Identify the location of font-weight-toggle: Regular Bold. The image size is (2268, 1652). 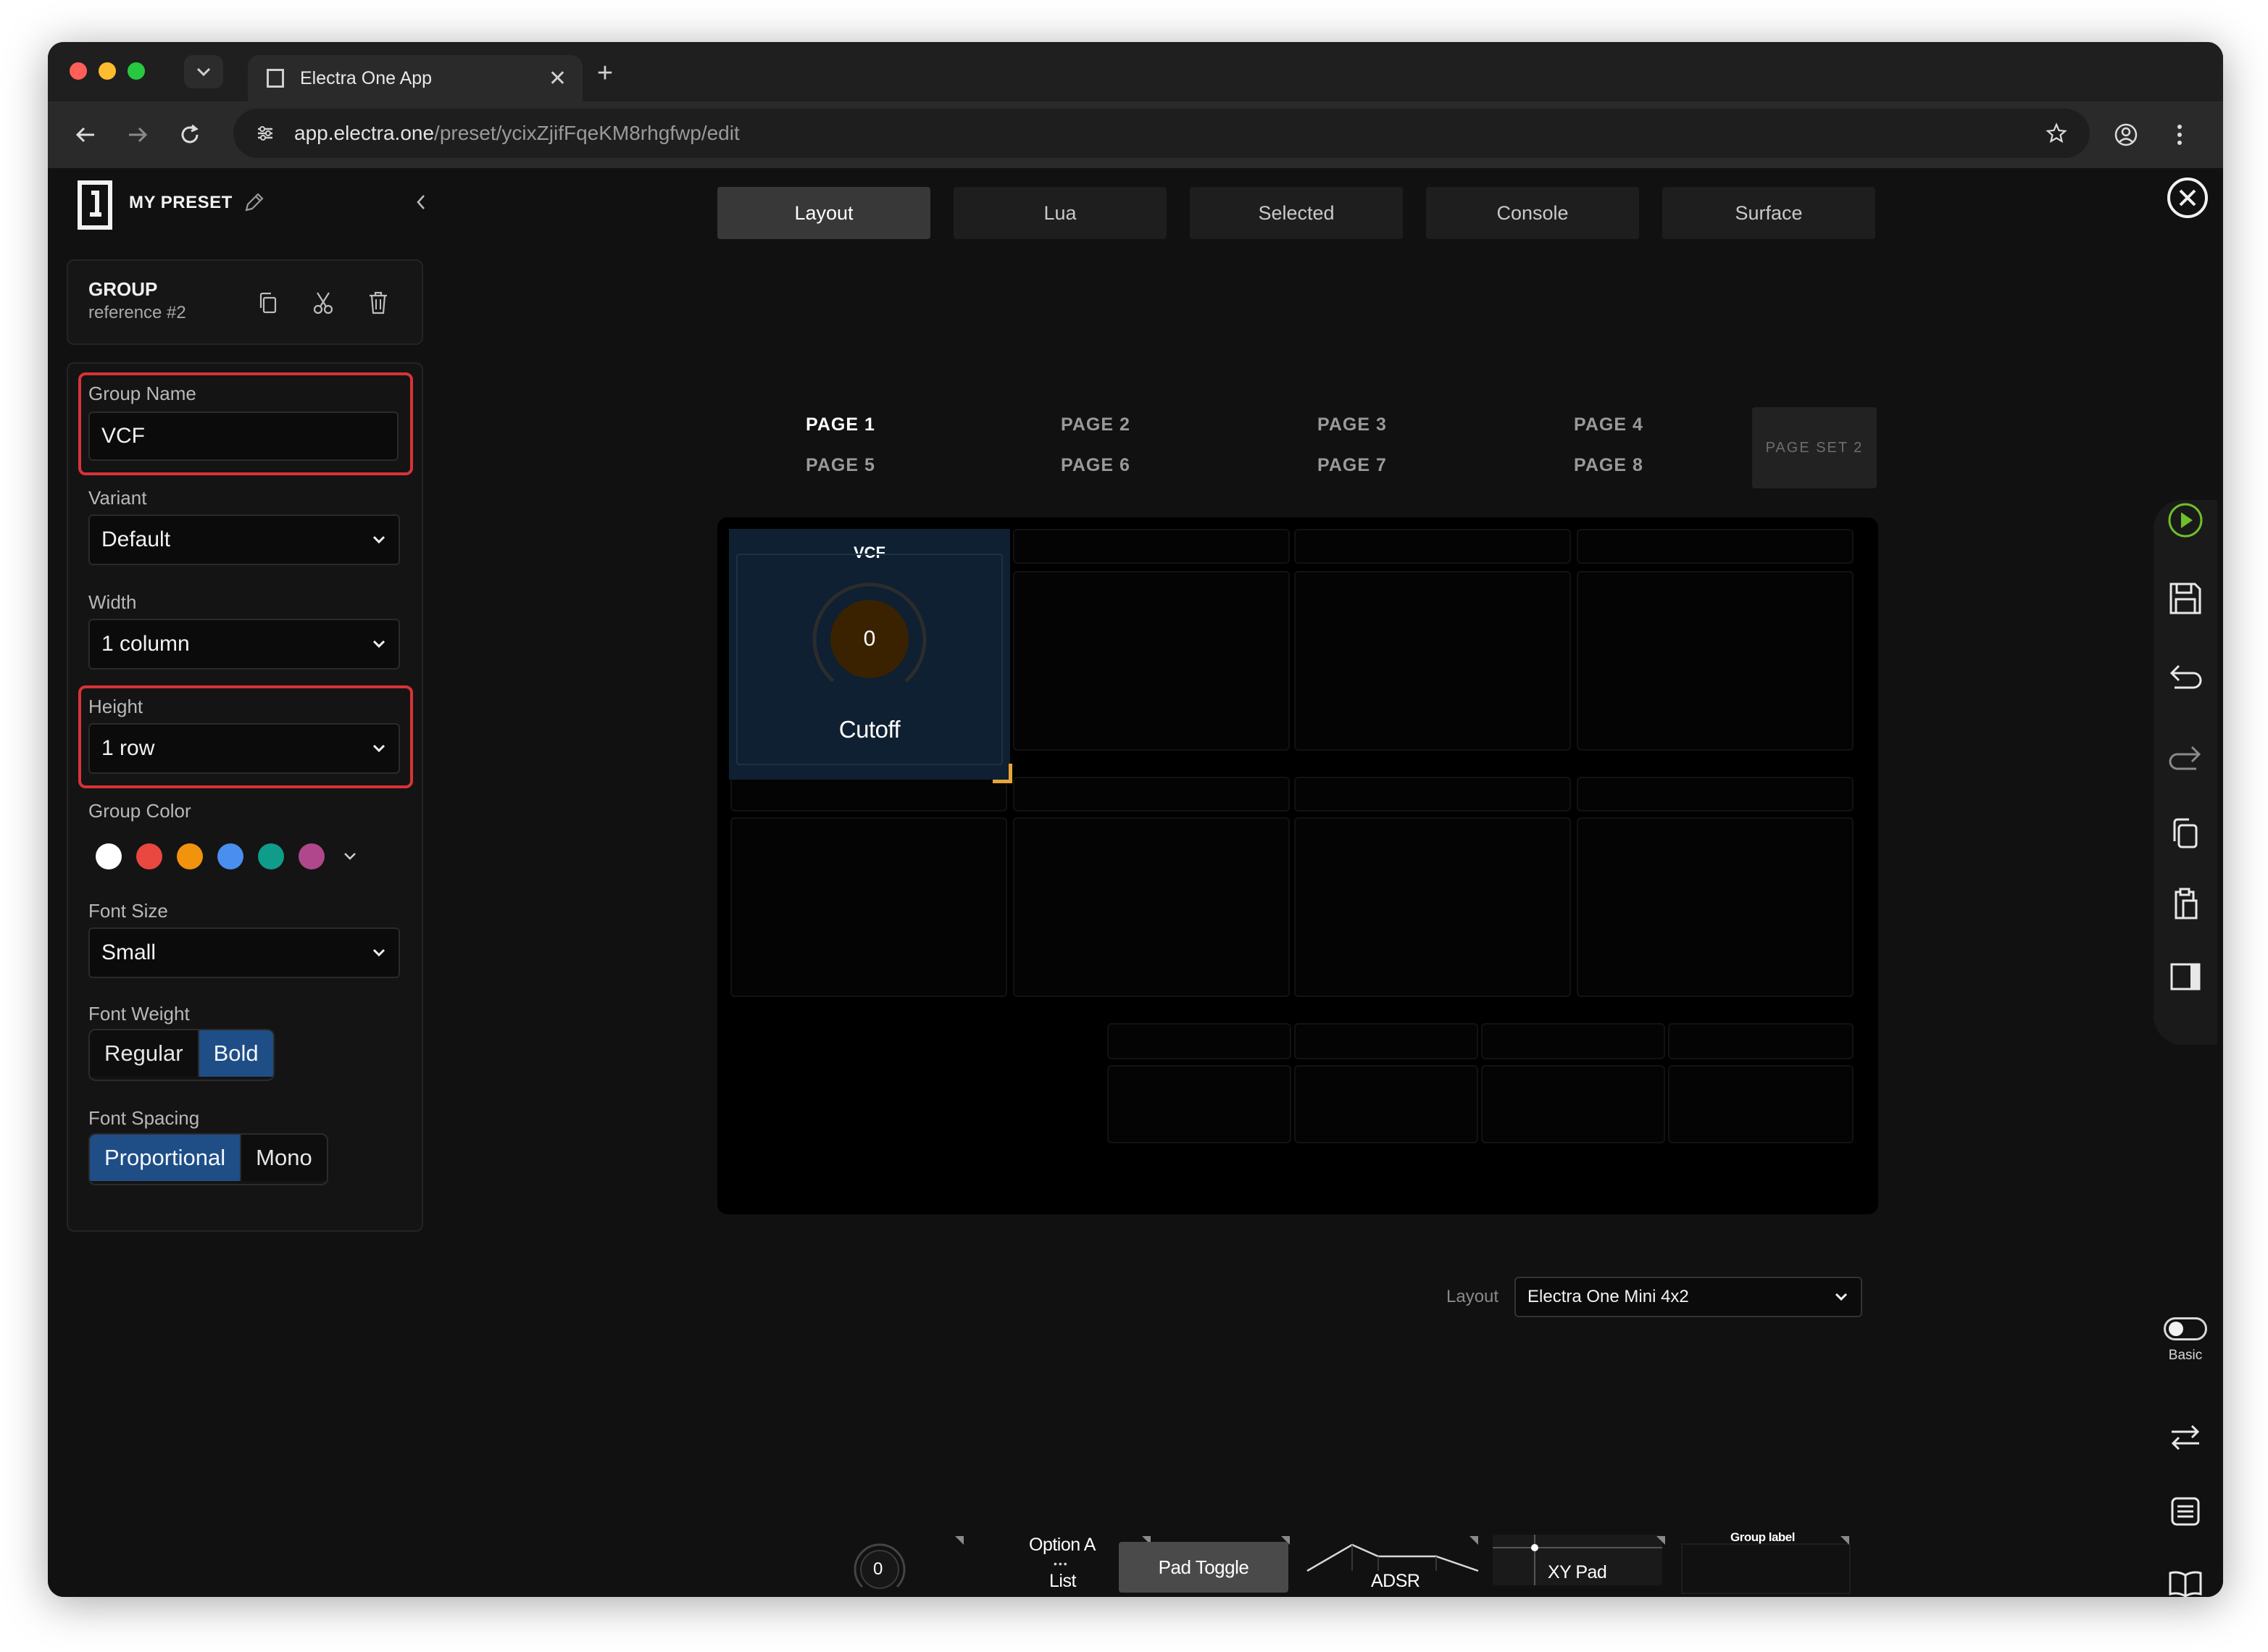
(181, 1055).